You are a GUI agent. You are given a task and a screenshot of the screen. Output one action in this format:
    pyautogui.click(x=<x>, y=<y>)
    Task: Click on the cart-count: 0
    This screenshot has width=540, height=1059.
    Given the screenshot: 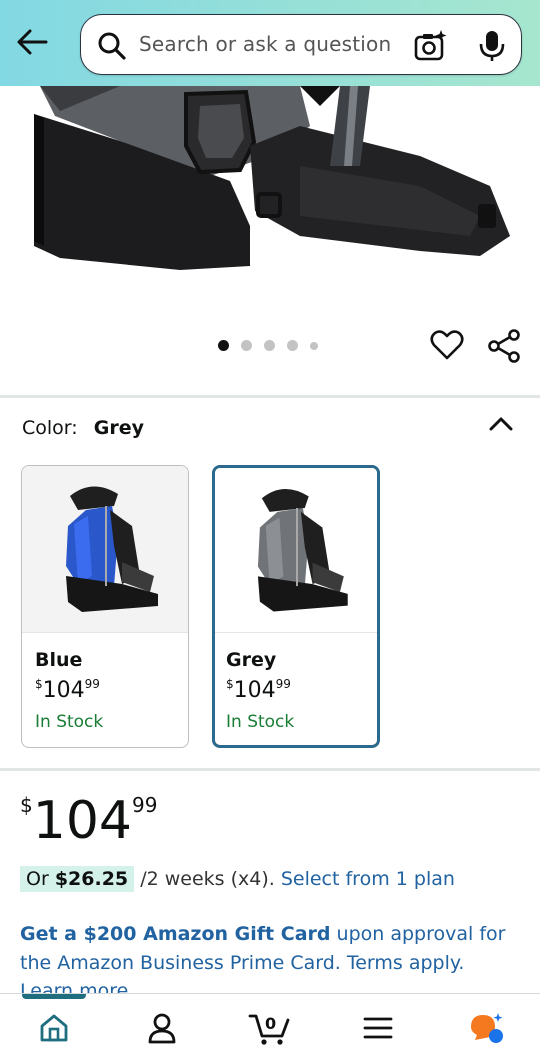 What is the action you would take?
    pyautogui.click(x=271, y=1023)
    